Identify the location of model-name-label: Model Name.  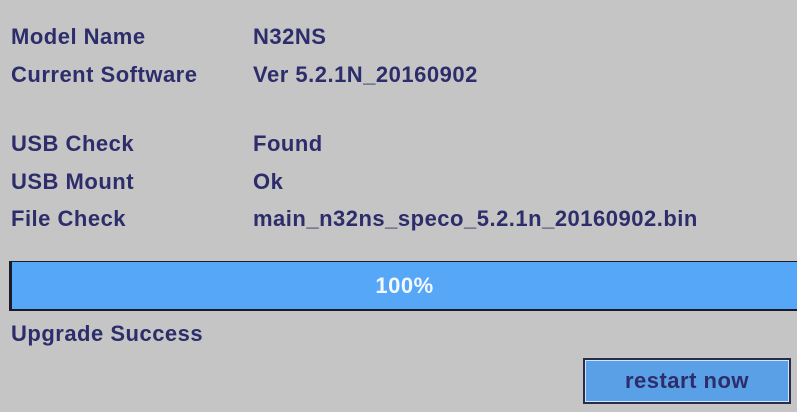
(78, 36).